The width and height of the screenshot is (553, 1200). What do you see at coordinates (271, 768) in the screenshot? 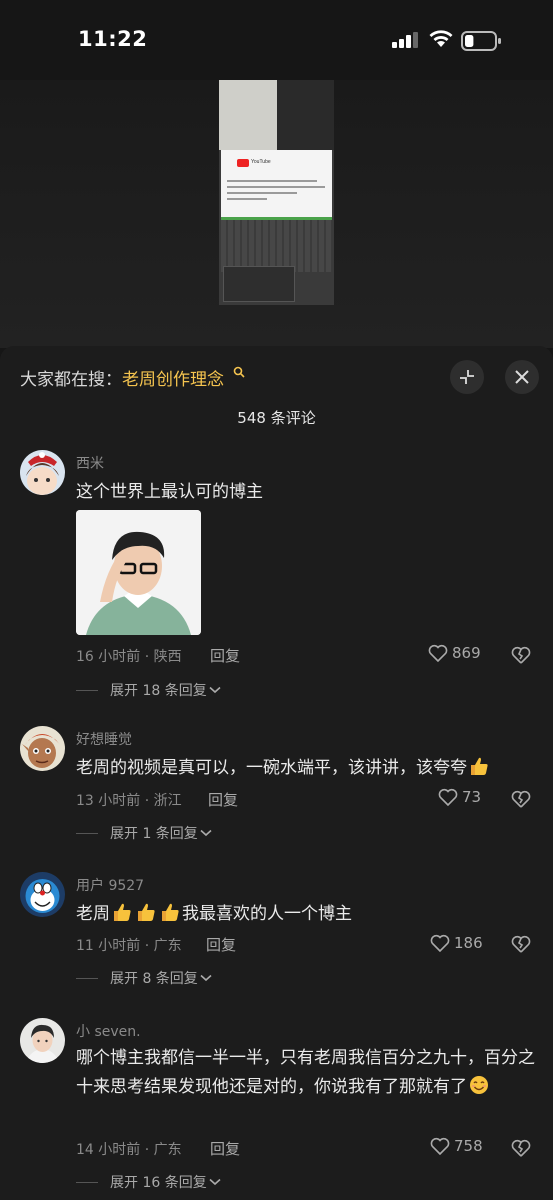
I see `comment-text-body: 老周的视频是真可以，一碗水端平，该讲讲，该夸夸` at bounding box center [271, 768].